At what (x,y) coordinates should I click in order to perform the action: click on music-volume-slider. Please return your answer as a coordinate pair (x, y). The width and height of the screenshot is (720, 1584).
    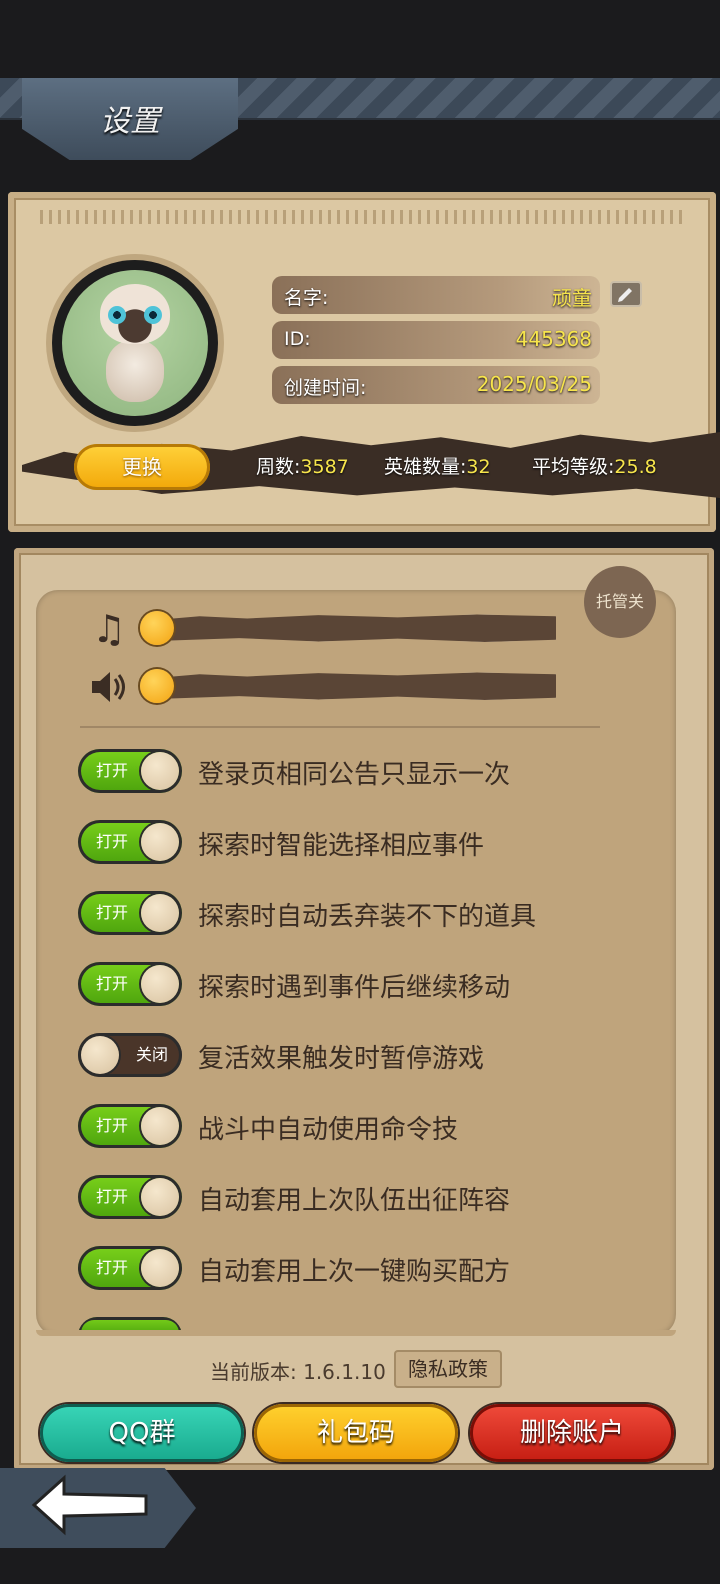
    Looking at the image, I should click on (358, 628).